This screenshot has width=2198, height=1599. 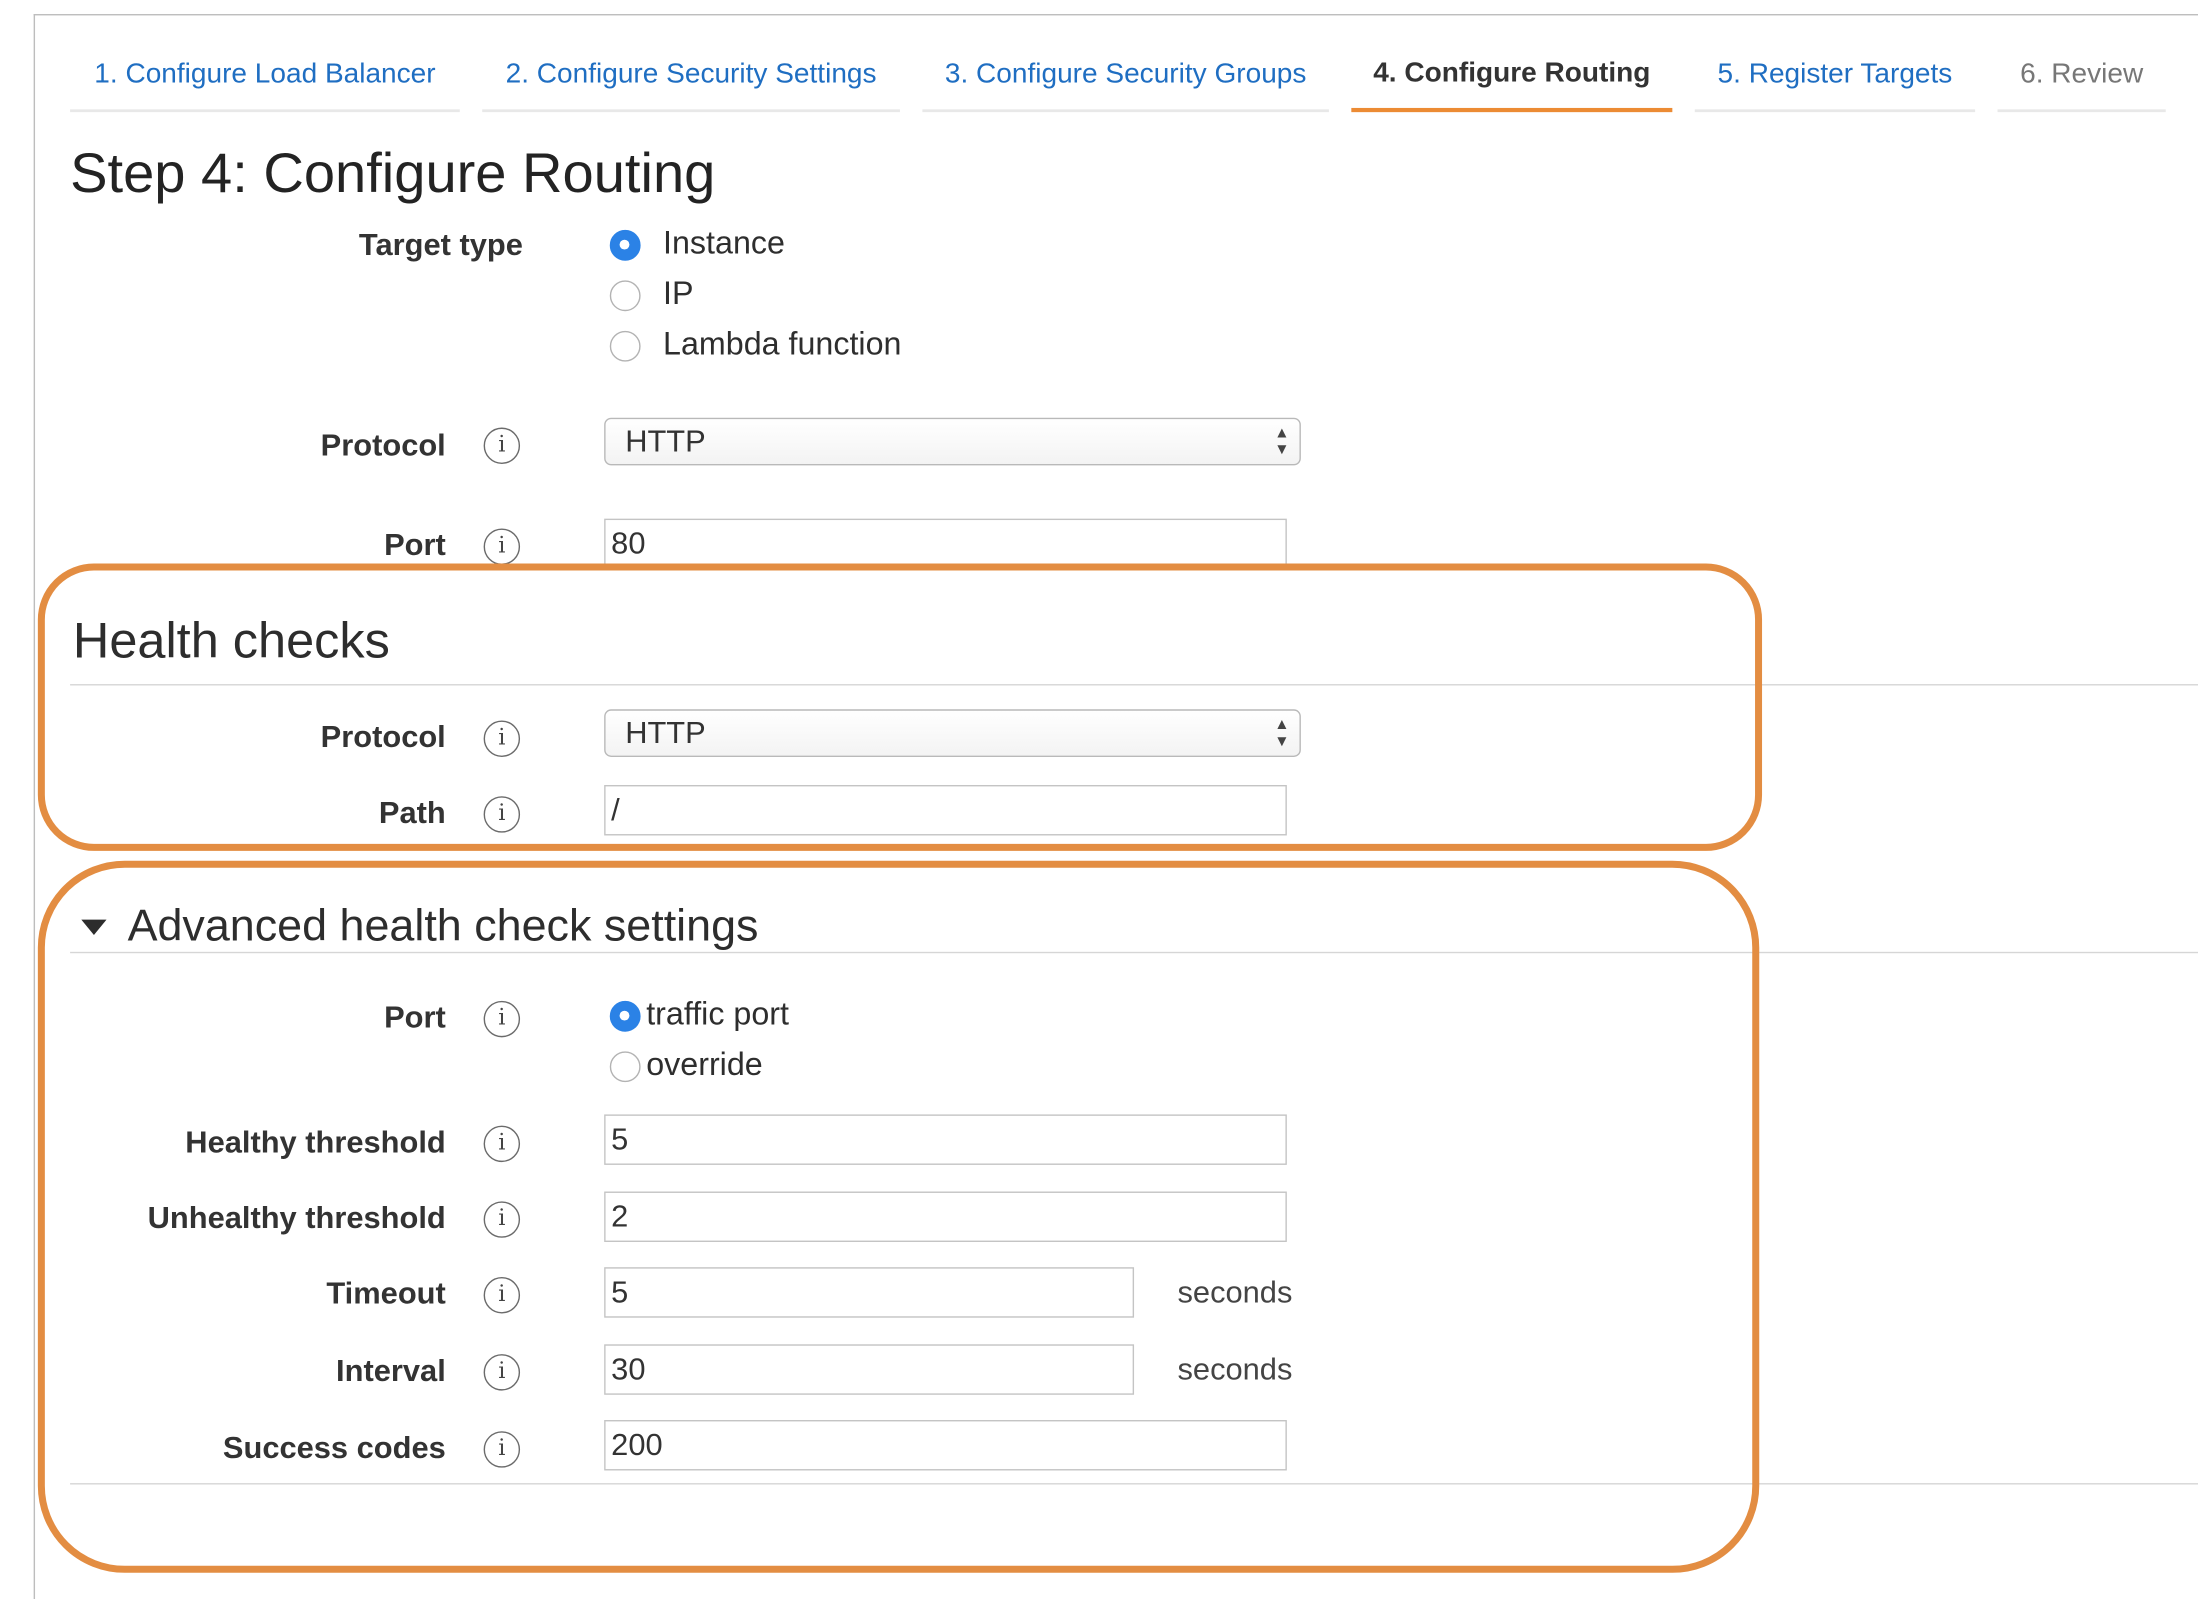 What do you see at coordinates (900, 707) in the screenshot?
I see `health-checks-highlight` at bounding box center [900, 707].